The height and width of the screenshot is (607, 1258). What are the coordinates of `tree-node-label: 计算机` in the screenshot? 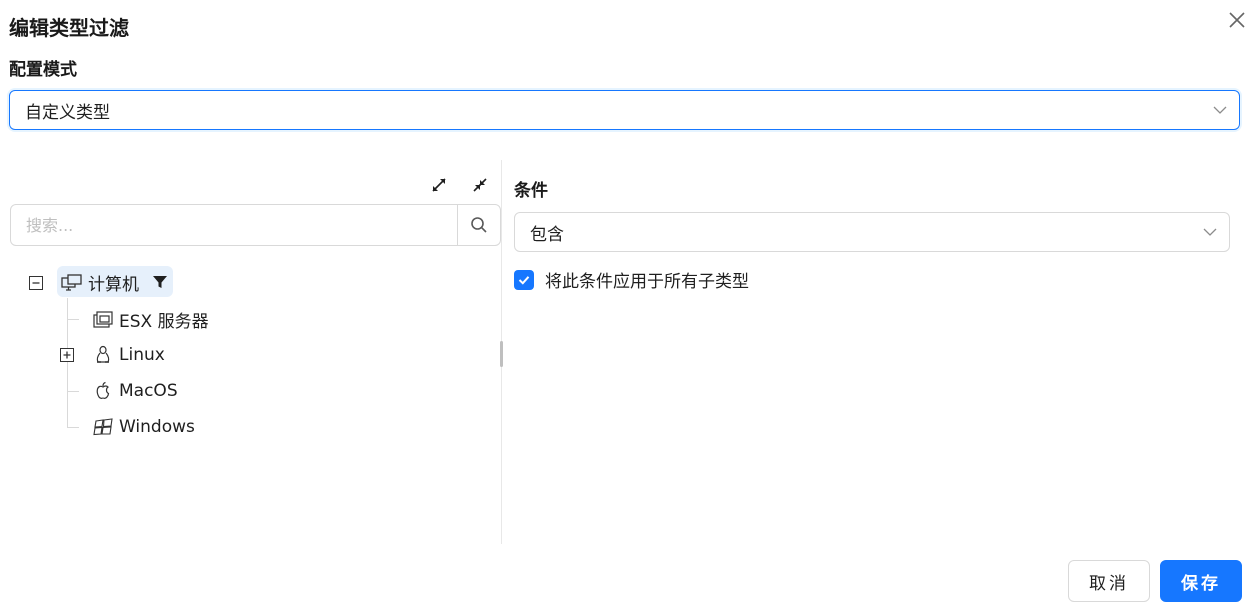 It's located at (113, 284).